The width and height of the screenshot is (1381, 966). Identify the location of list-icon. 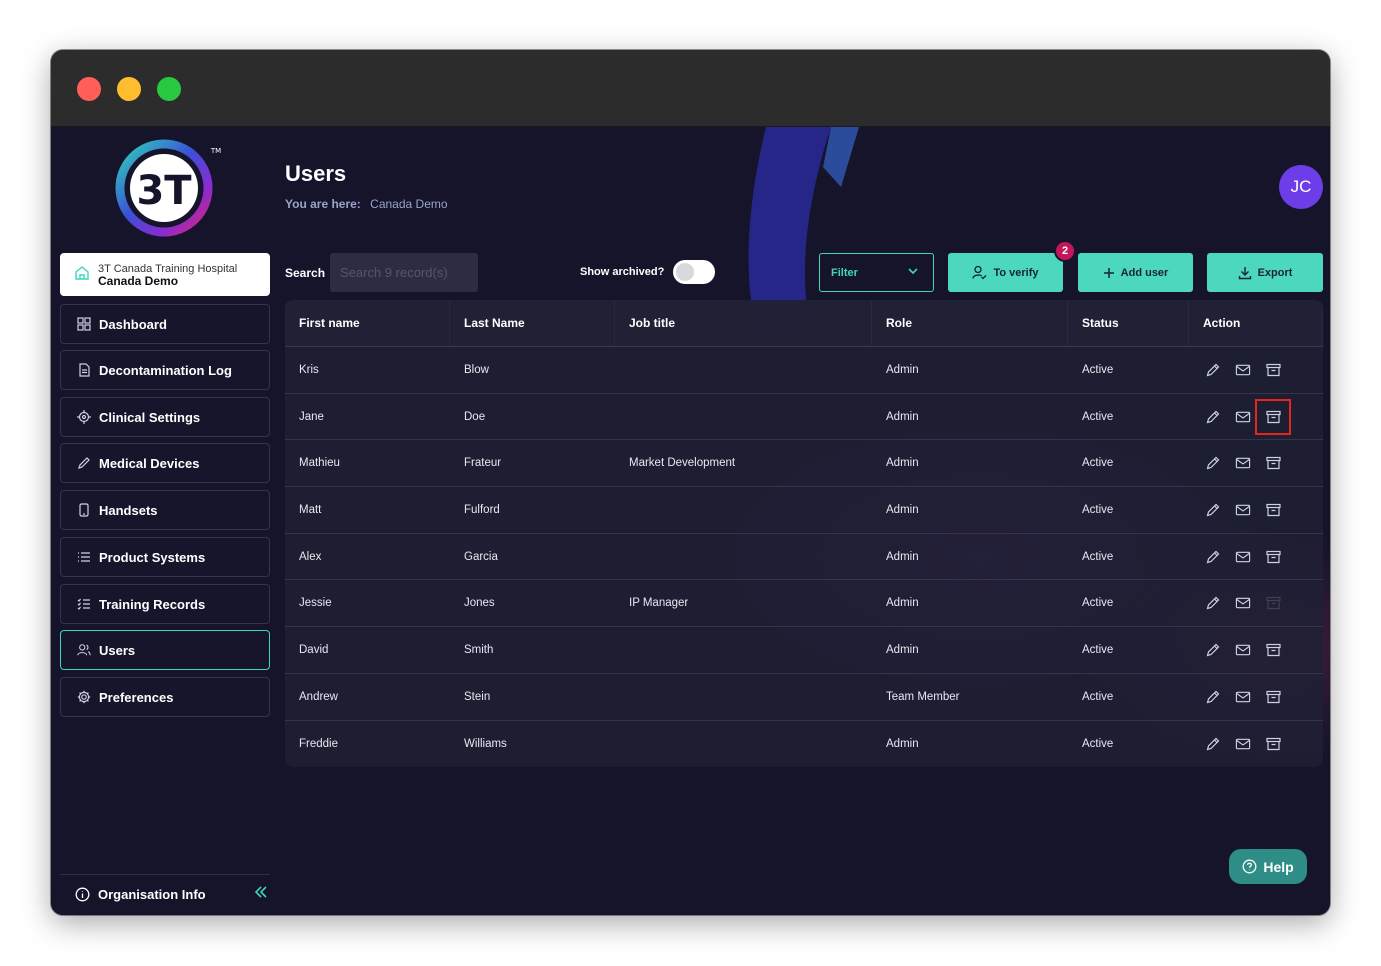
(84, 557).